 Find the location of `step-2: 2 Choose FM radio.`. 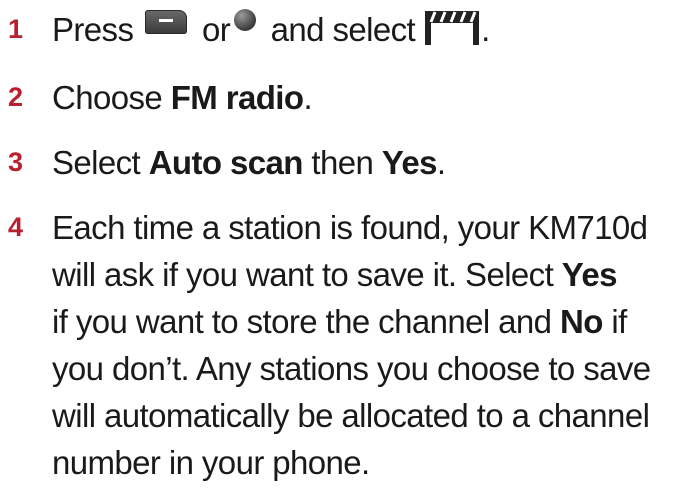

step-2: 2 Choose FM radio. is located at coordinates (339, 97).